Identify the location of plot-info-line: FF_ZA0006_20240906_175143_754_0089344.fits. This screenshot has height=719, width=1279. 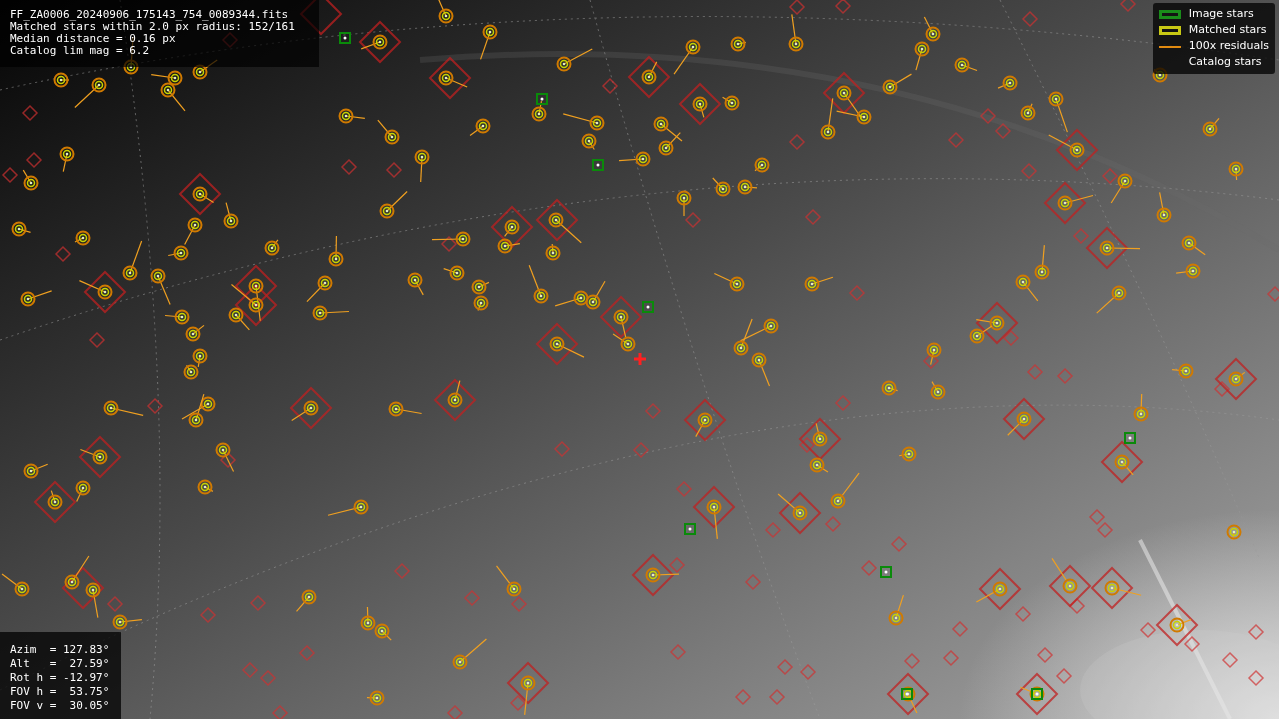
(150, 15).